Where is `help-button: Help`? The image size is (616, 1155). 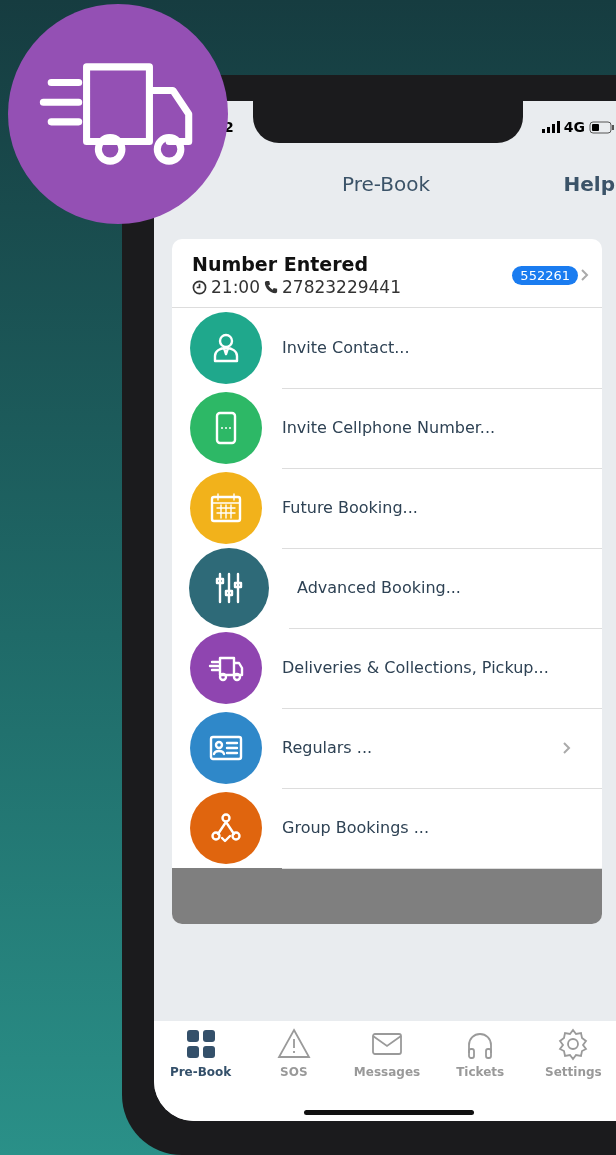 help-button: Help is located at coordinates (589, 184).